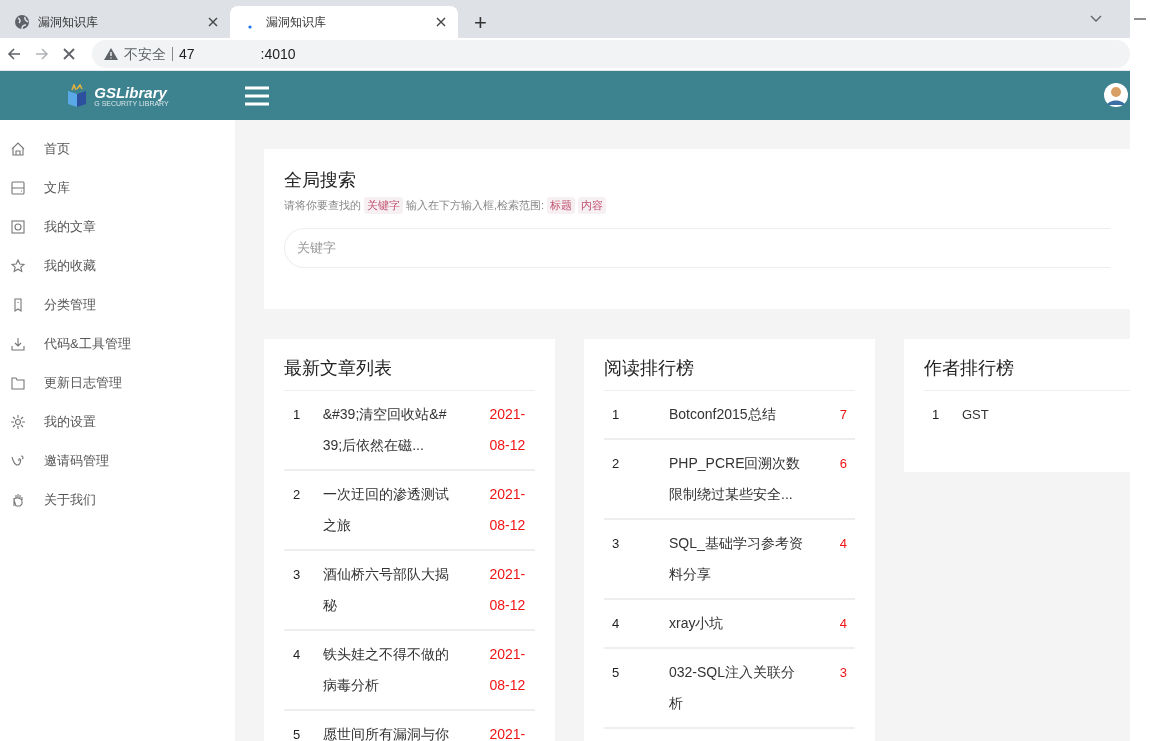  I want to click on logo-text: GSLibrary, so click(131, 92).